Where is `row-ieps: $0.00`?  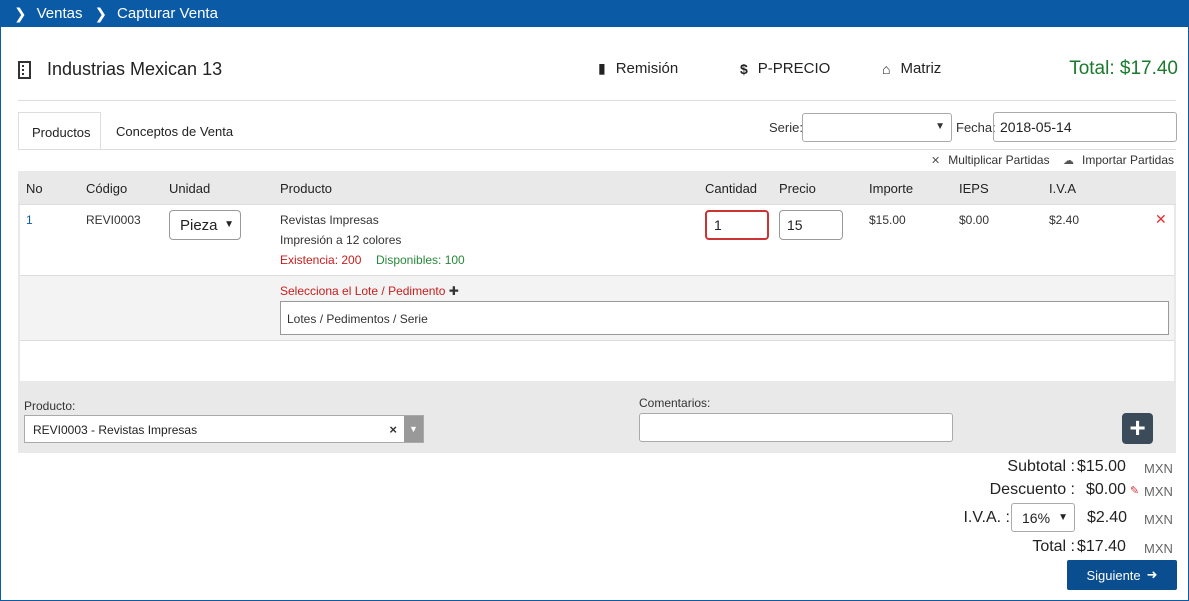
row-ieps: $0.00 is located at coordinates (974, 220).